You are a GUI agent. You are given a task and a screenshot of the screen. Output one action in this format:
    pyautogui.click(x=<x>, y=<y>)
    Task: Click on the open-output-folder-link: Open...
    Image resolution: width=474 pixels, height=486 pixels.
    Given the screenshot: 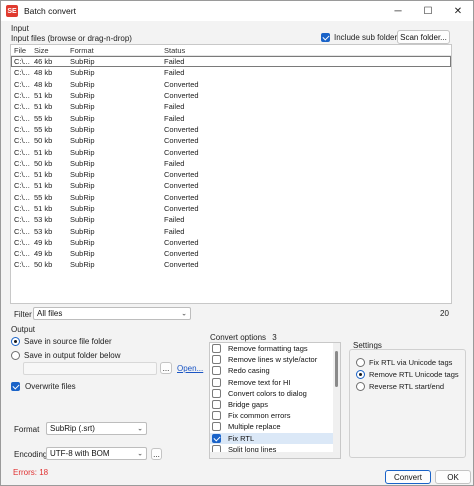 What is the action you would take?
    pyautogui.click(x=190, y=368)
    